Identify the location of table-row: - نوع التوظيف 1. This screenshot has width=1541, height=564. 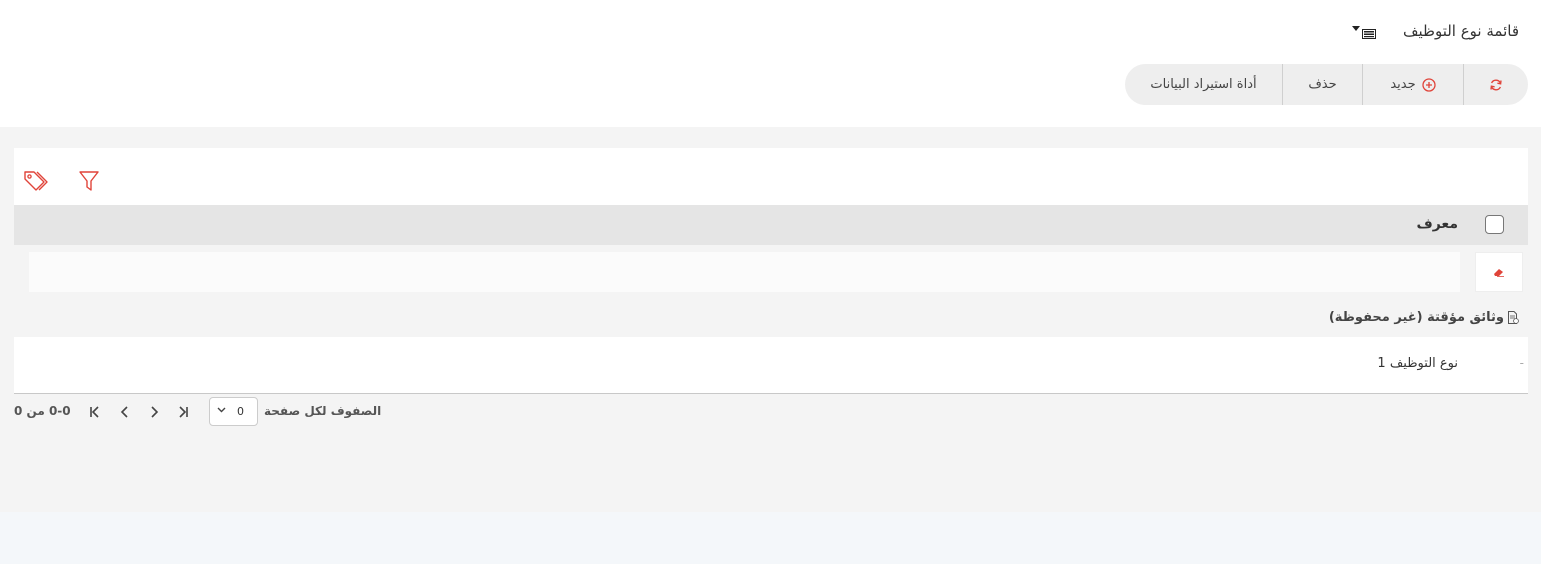
(771, 365).